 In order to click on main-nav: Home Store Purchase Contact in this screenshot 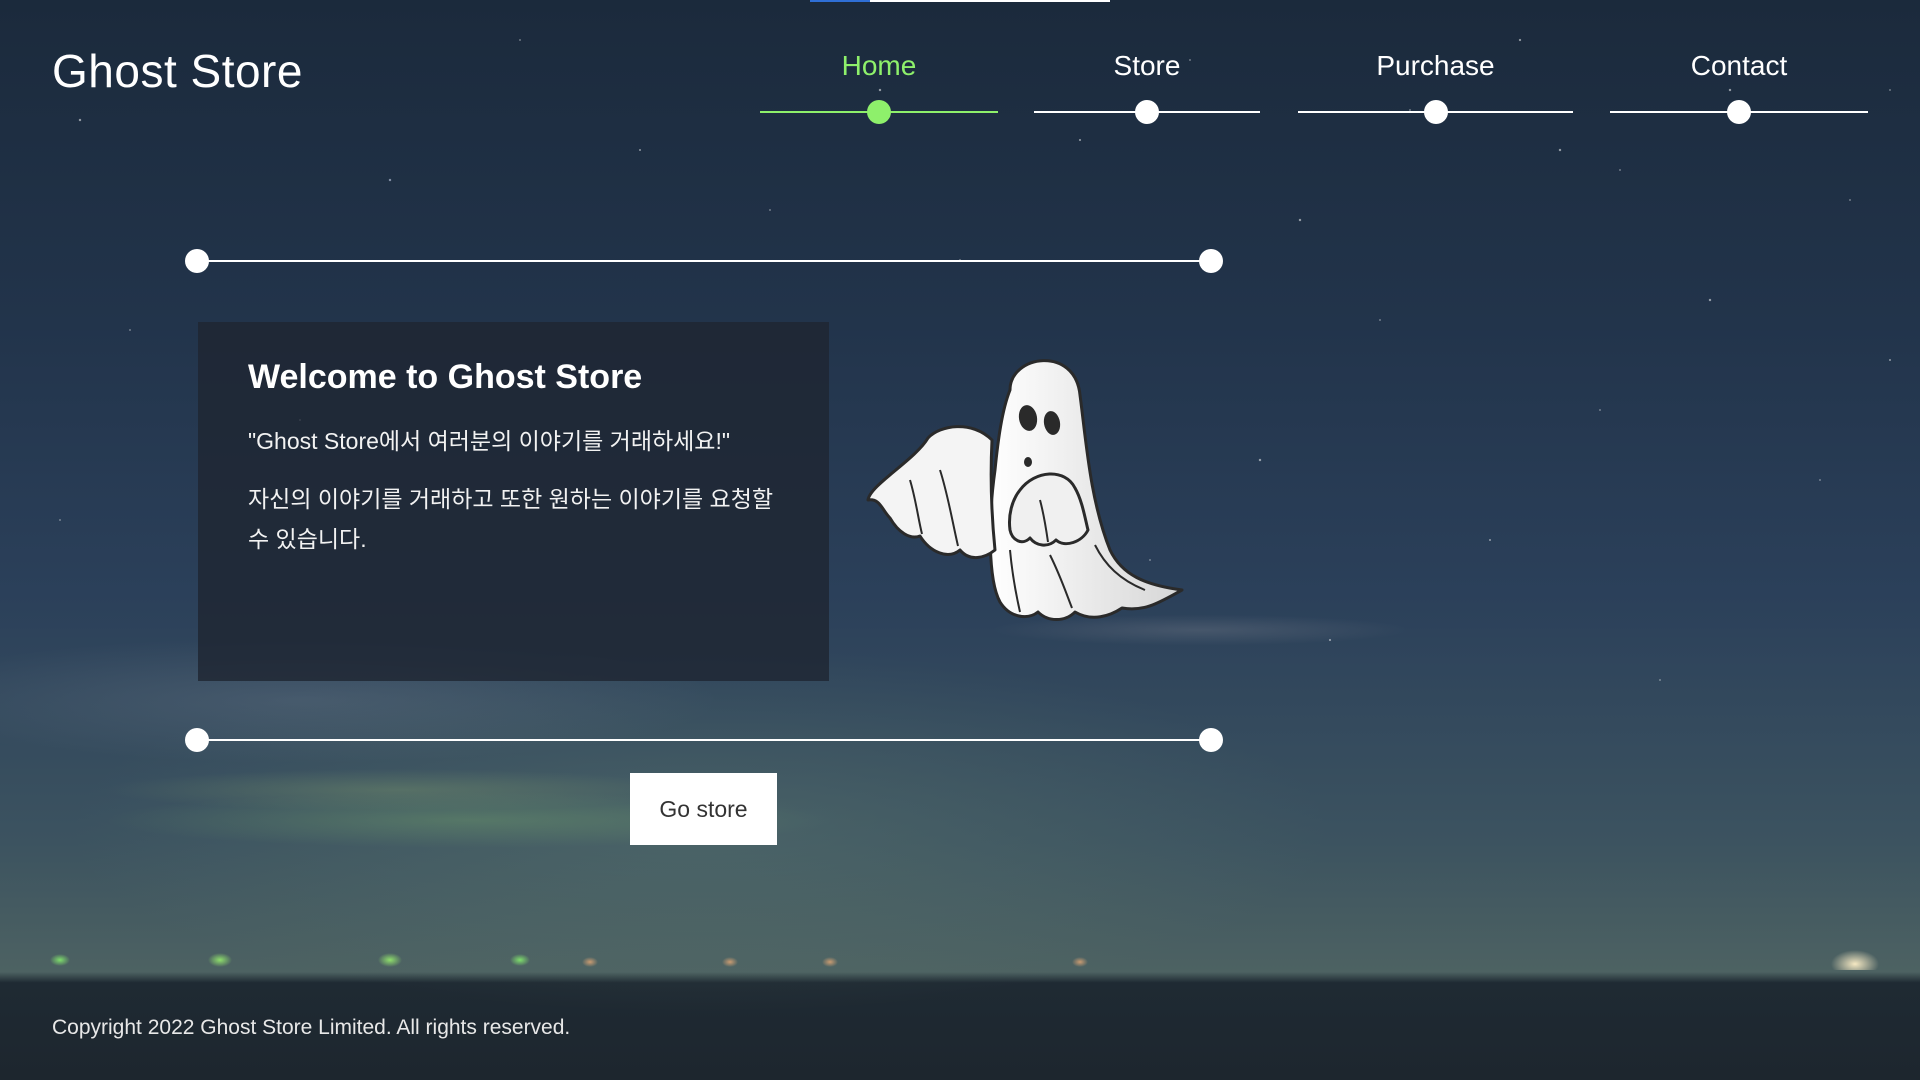, I will do `click(960, 65)`.